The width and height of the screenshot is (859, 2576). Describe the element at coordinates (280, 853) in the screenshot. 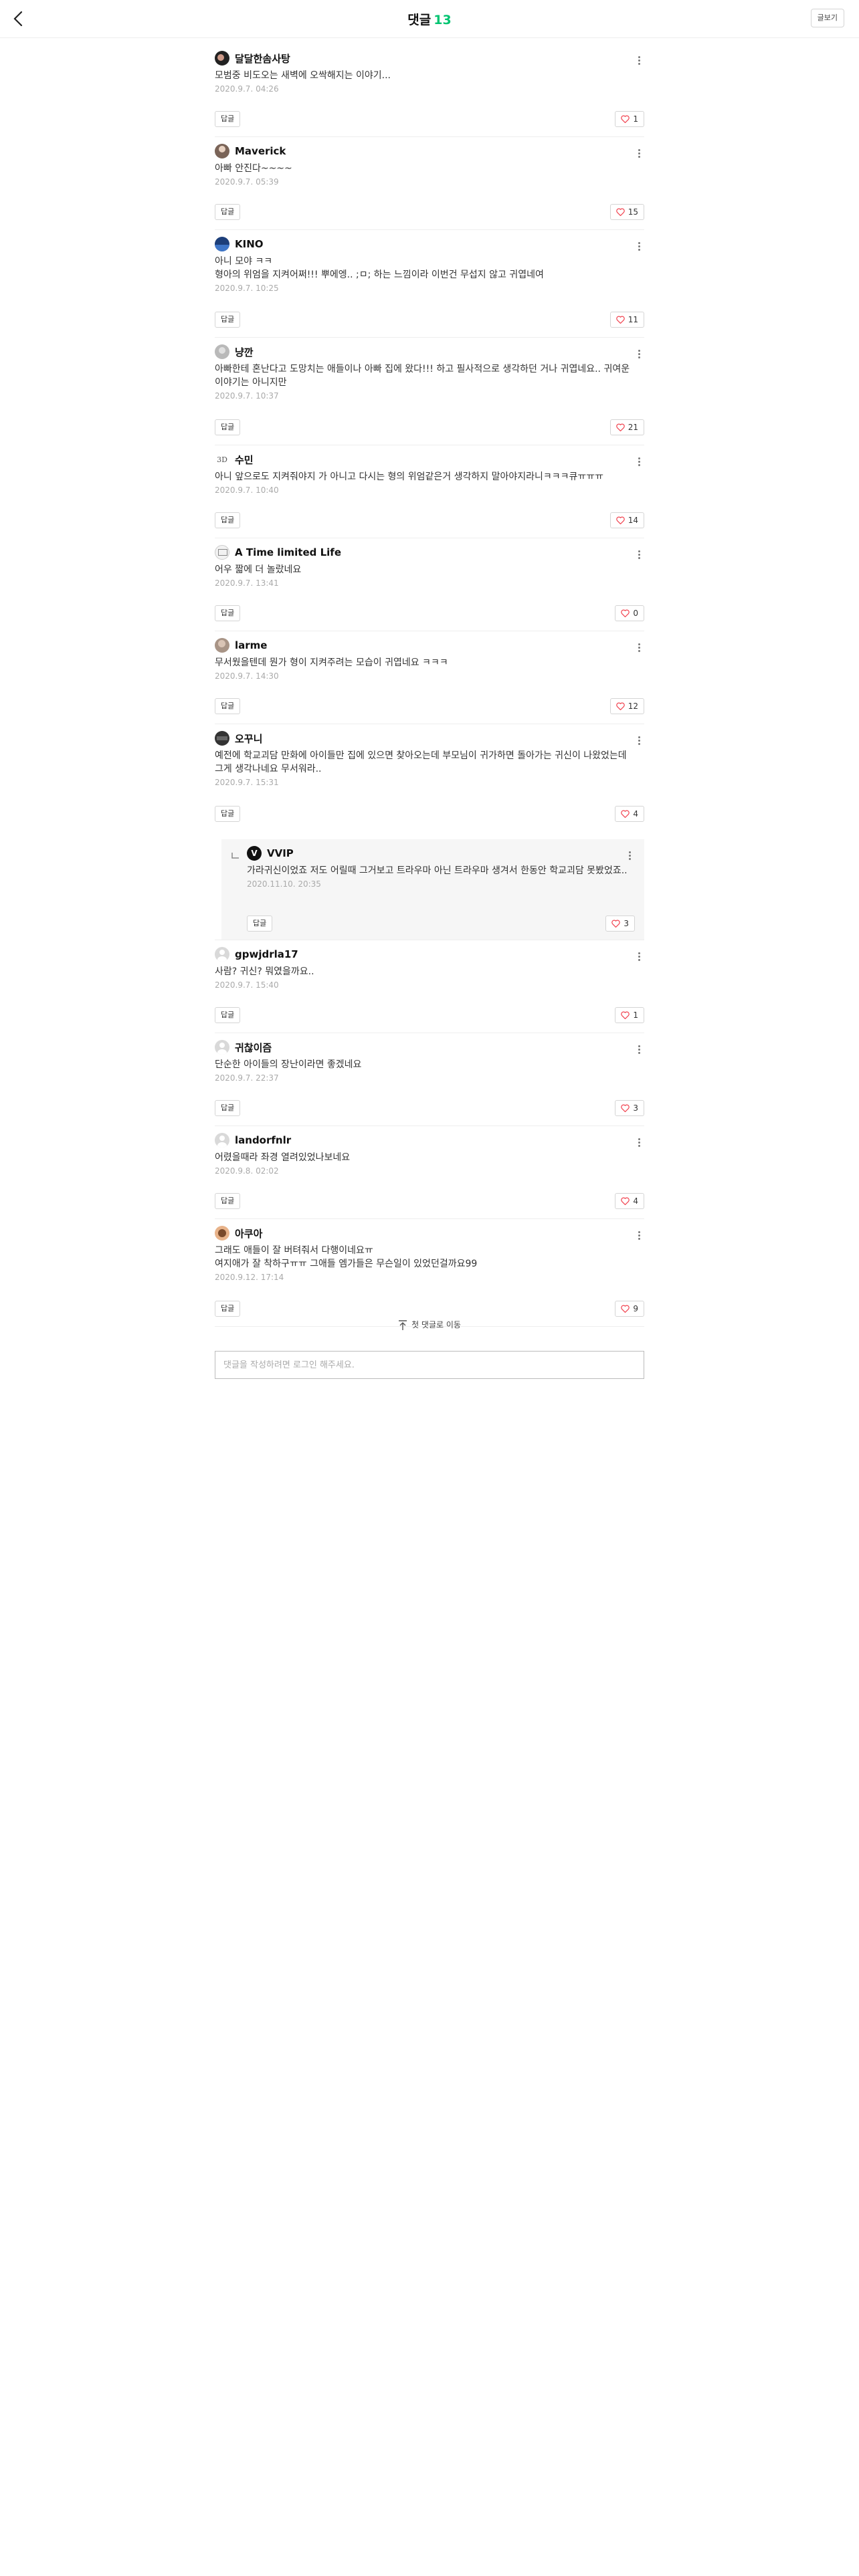

I see `comment-author: VVIP` at that location.